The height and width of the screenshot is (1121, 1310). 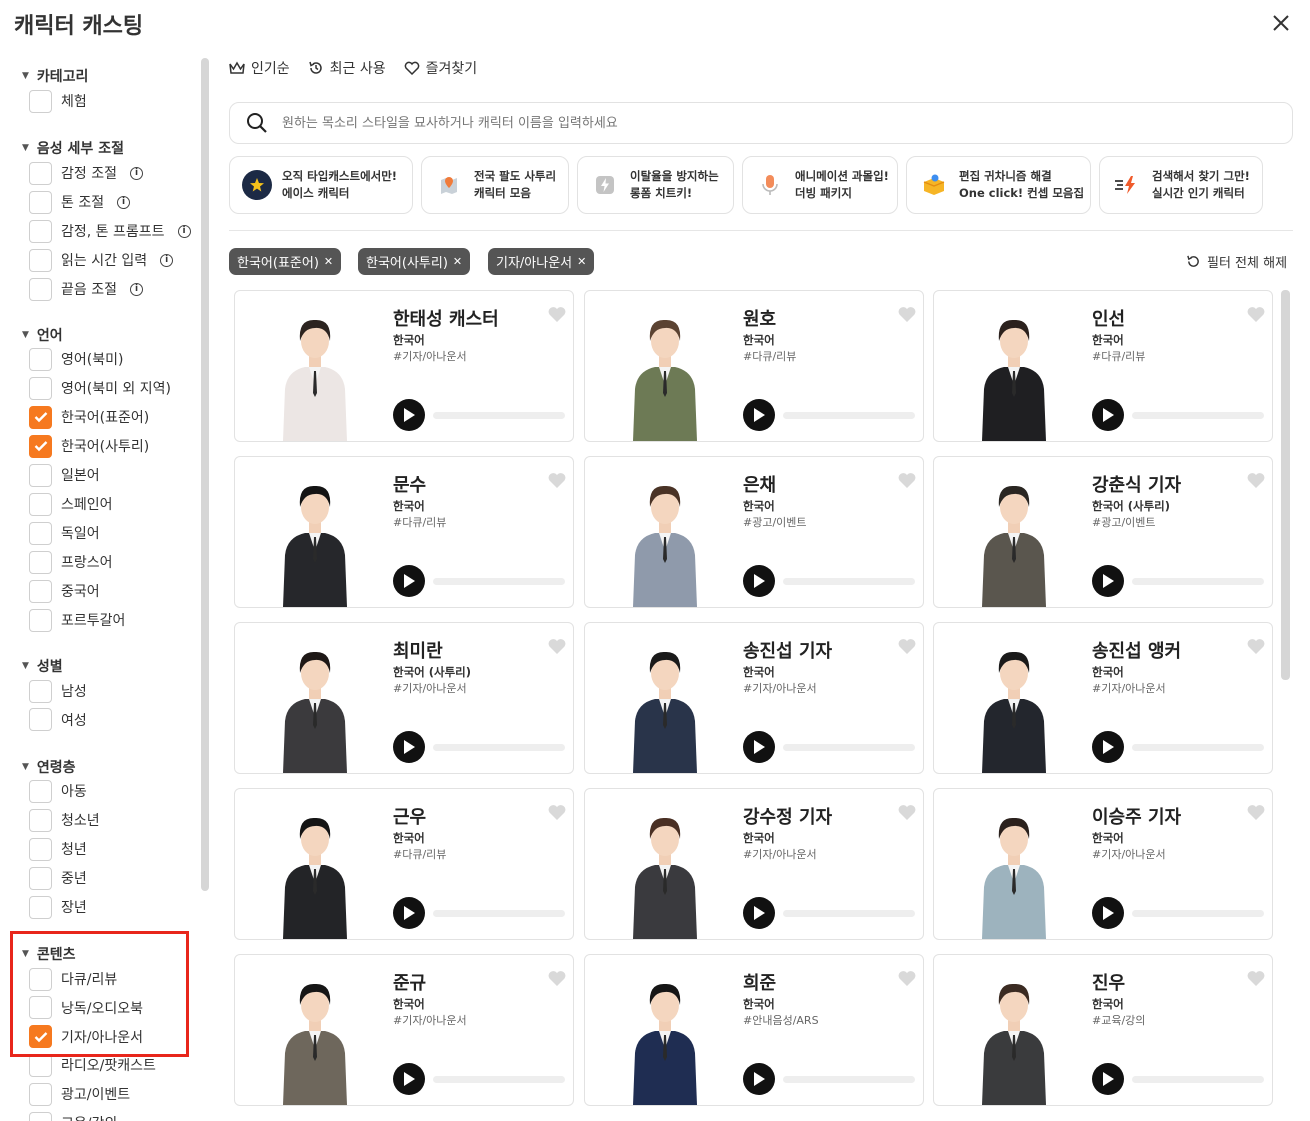 What do you see at coordinates (73, 1116) in the screenshot?
I see `filter-option: 교육/강의` at bounding box center [73, 1116].